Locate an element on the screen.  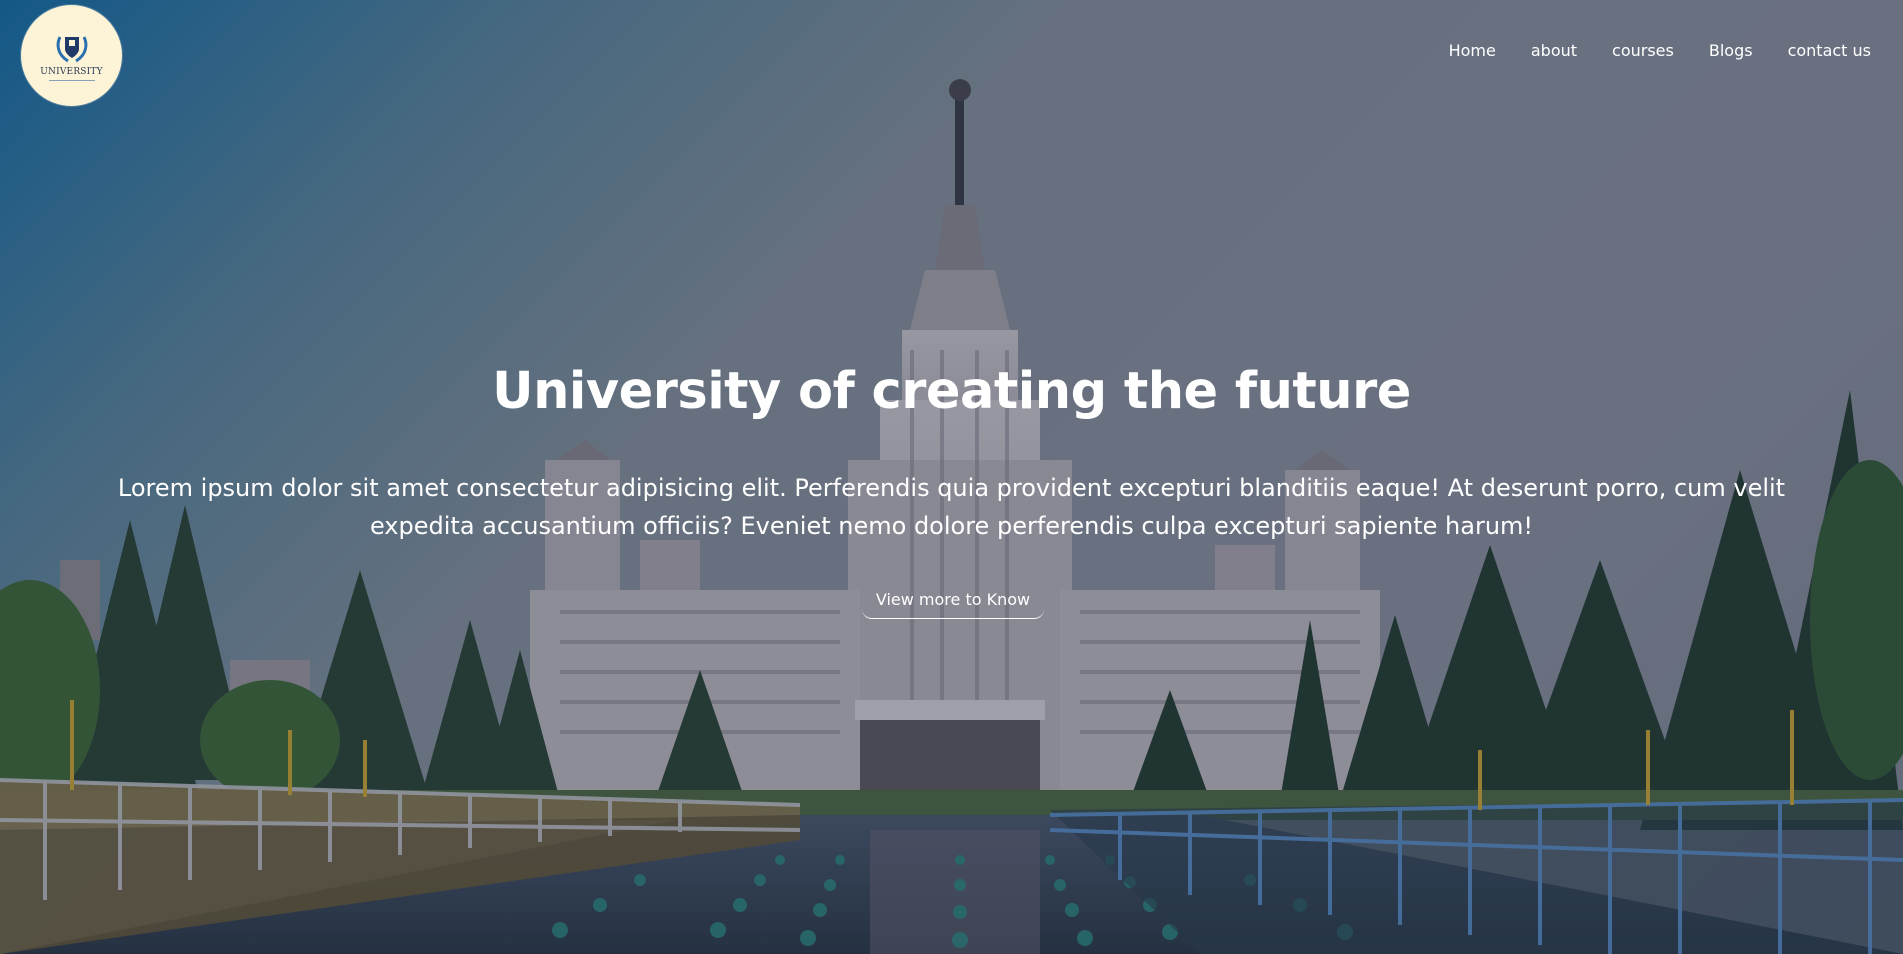
nav-about: about is located at coordinates (1554, 51).